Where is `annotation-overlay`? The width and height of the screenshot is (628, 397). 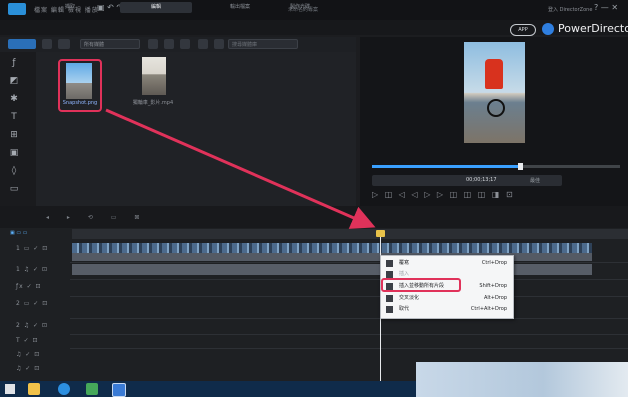 annotation-overlay is located at coordinates (240, 168).